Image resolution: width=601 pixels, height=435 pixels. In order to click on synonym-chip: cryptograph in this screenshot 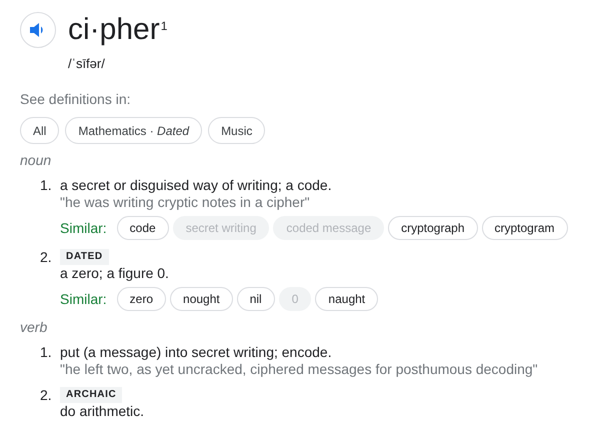, I will do `click(433, 228)`.